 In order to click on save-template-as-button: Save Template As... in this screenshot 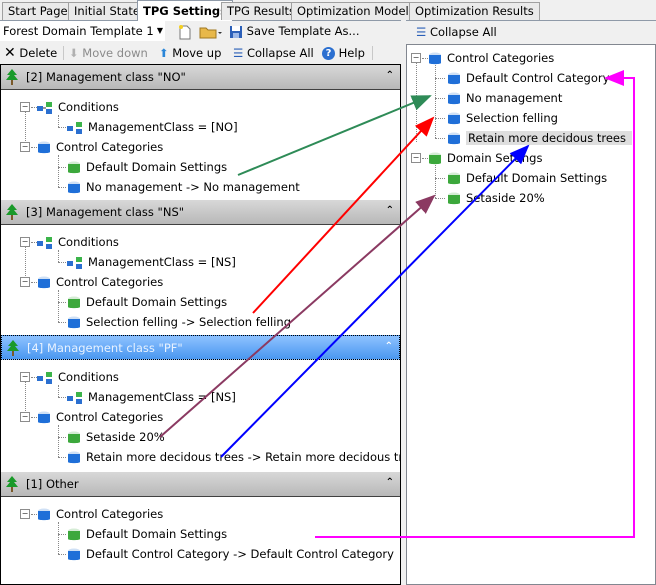, I will do `click(294, 31)`.